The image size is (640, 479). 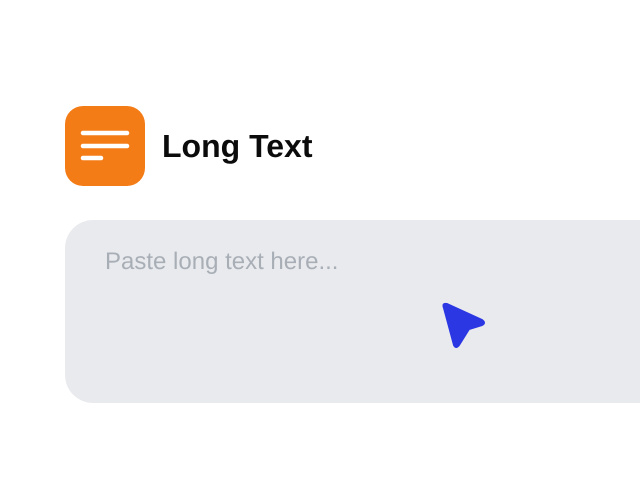 What do you see at coordinates (237, 146) in the screenshot?
I see `title: Long Text` at bounding box center [237, 146].